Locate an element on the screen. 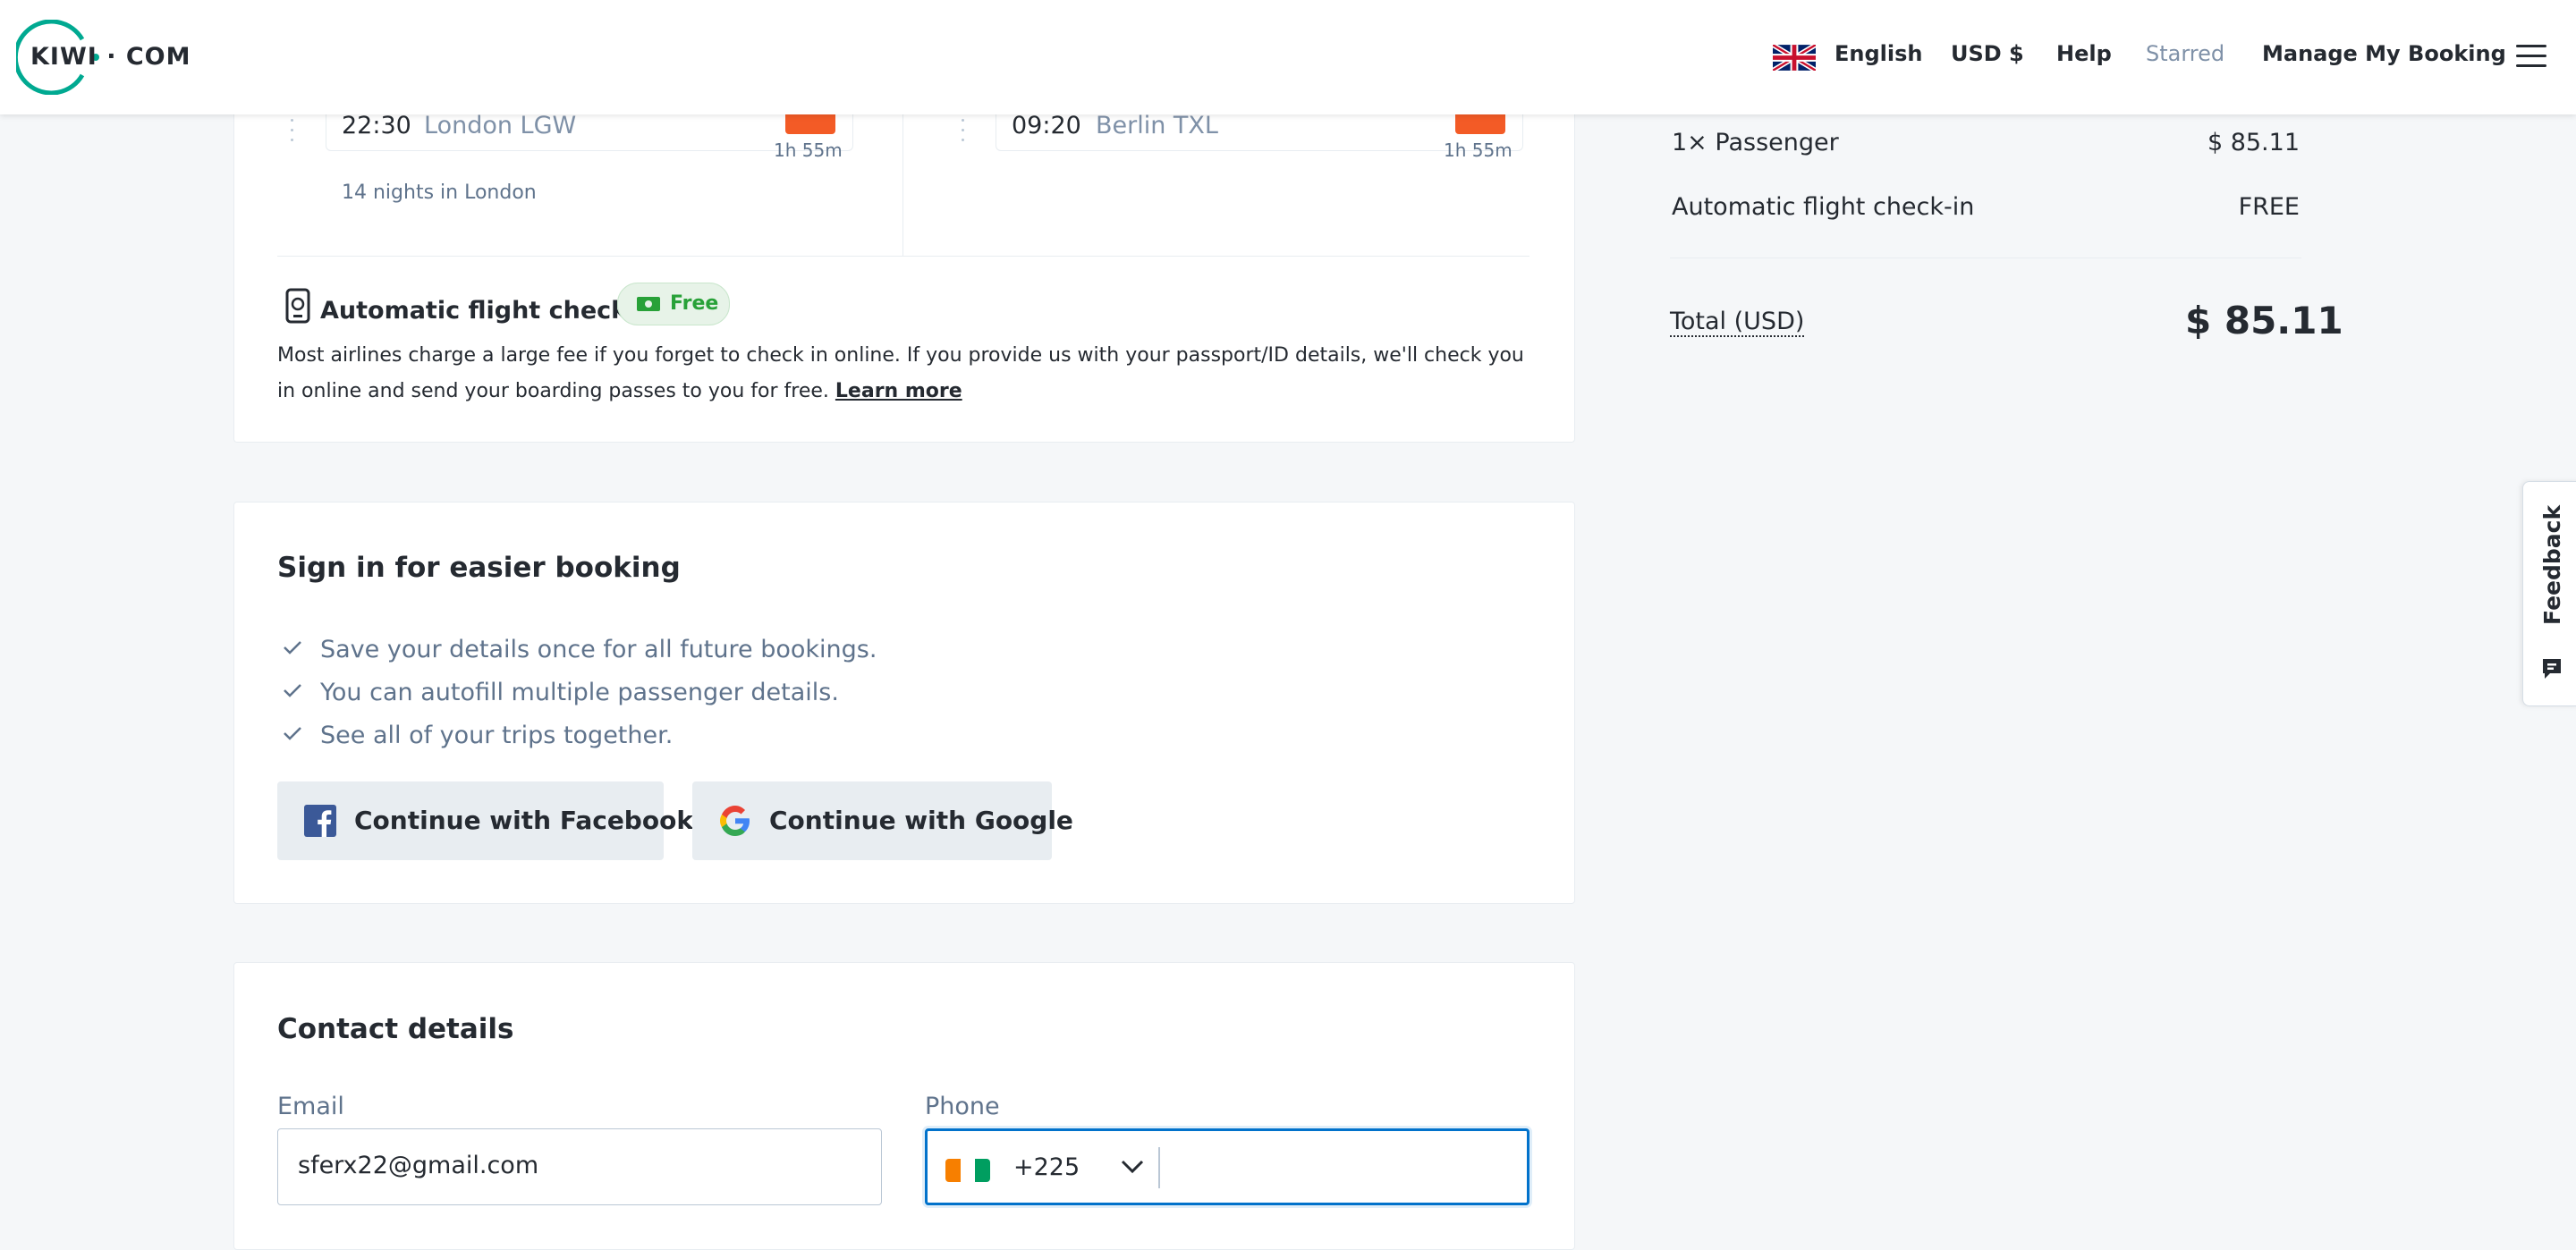 This screenshot has height=1250, width=2576. outbound-time: 22:30 is located at coordinates (376, 126).